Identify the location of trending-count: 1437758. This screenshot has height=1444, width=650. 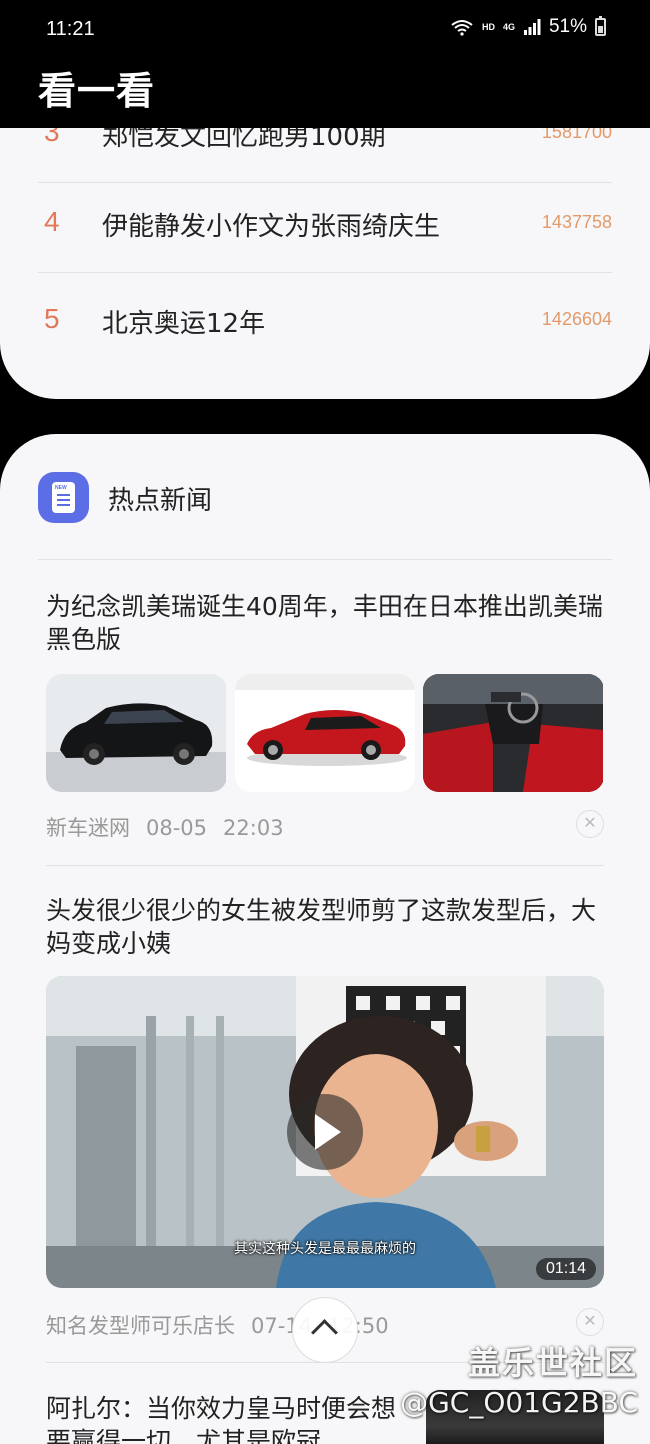
(576, 222).